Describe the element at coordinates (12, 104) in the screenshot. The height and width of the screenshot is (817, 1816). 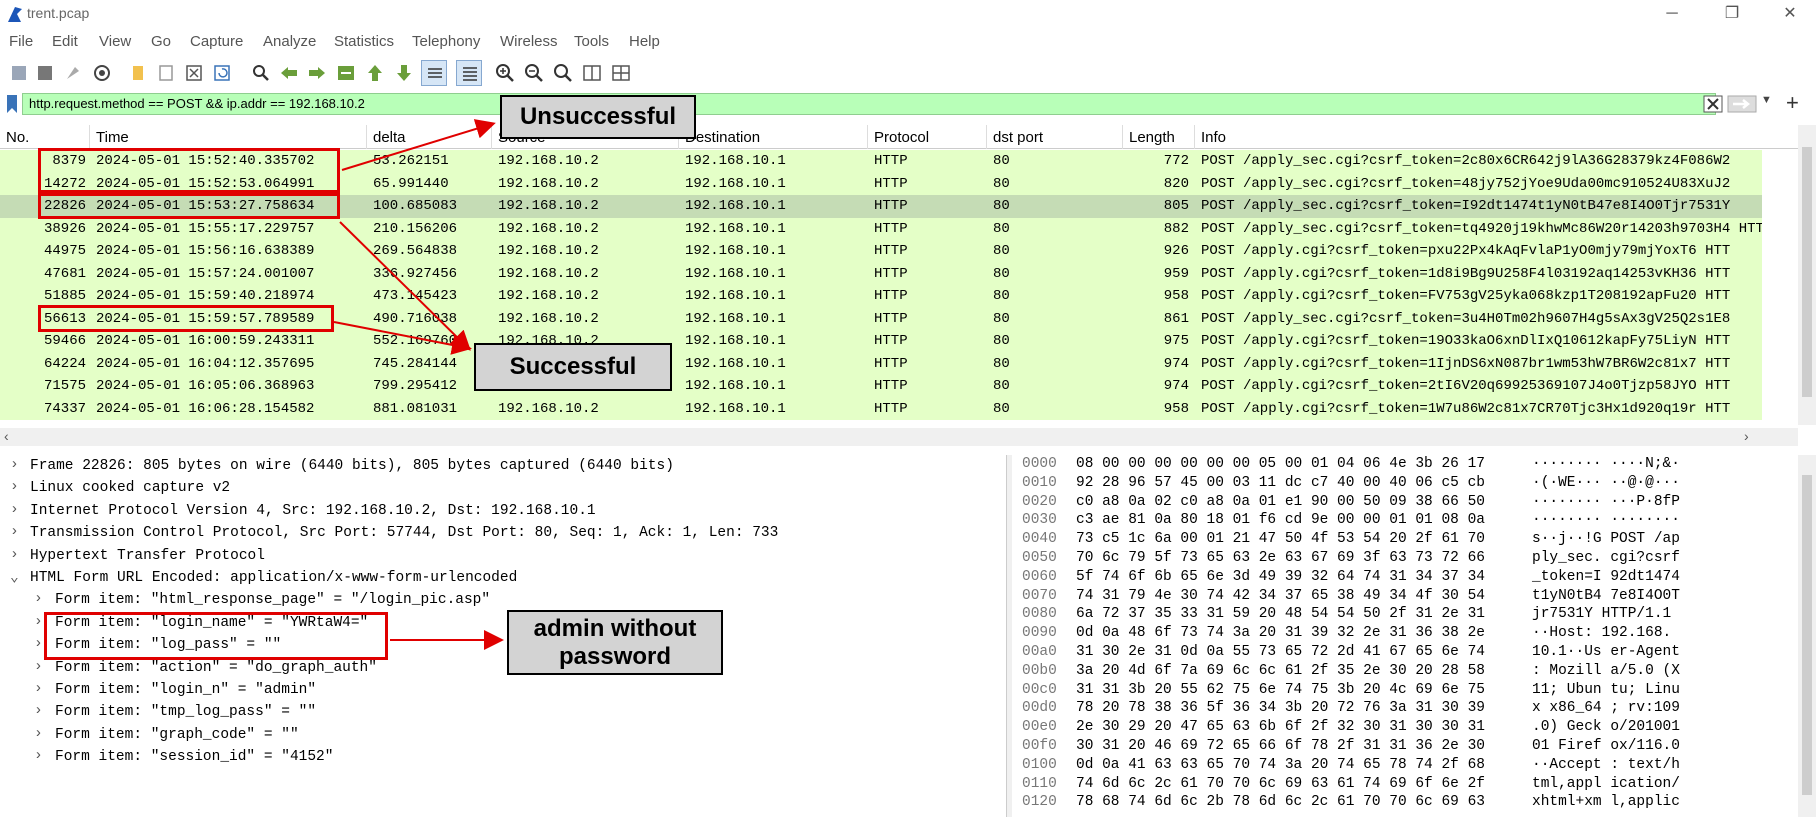
I see `bookmark-icon` at that location.